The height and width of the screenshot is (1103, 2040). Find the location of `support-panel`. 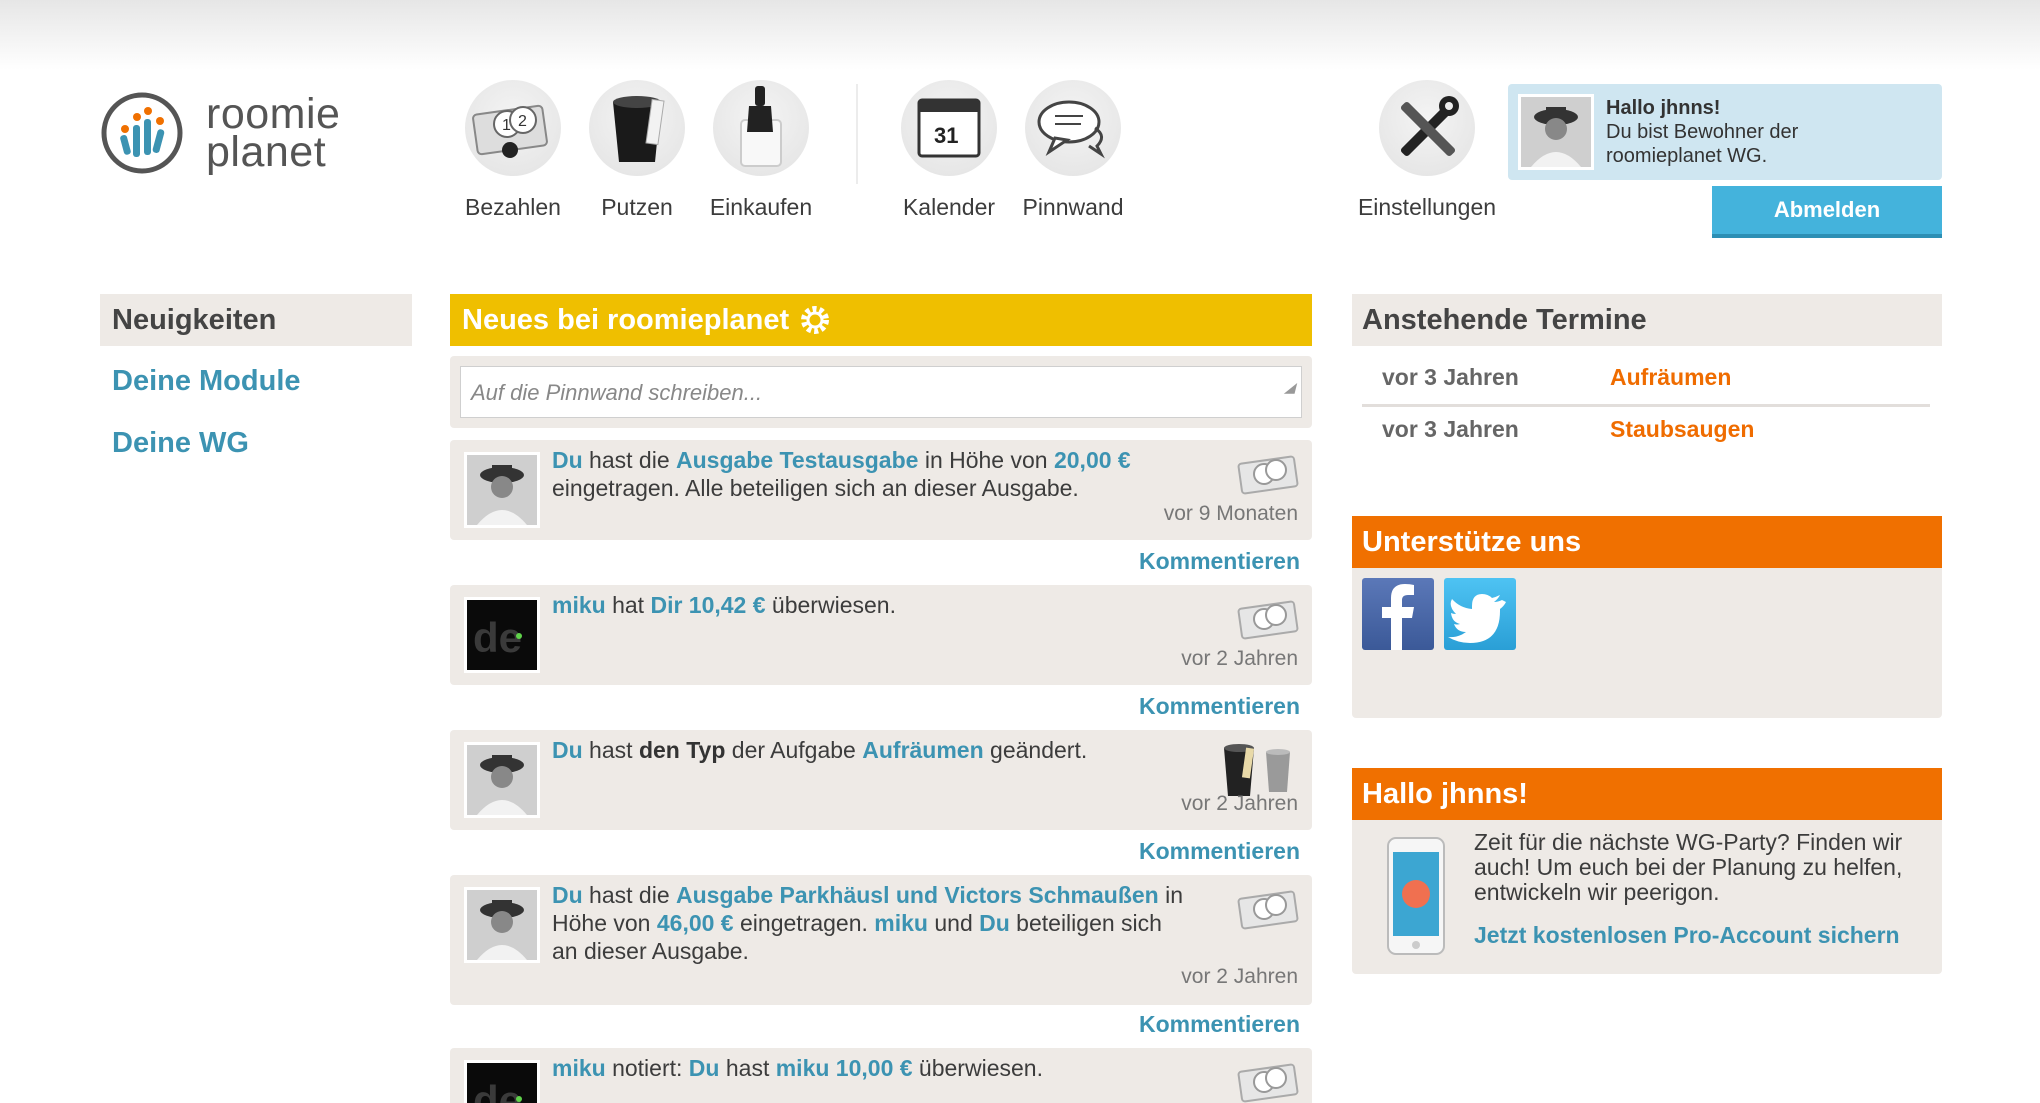

support-panel is located at coordinates (1647, 643).